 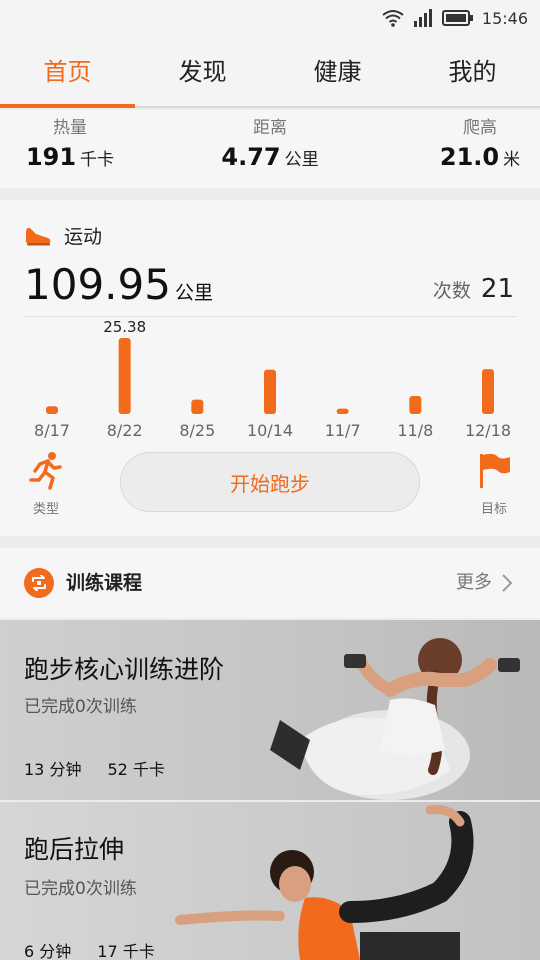 What do you see at coordinates (301, 160) in the screenshot?
I see `stat-distance-unit: 公里` at bounding box center [301, 160].